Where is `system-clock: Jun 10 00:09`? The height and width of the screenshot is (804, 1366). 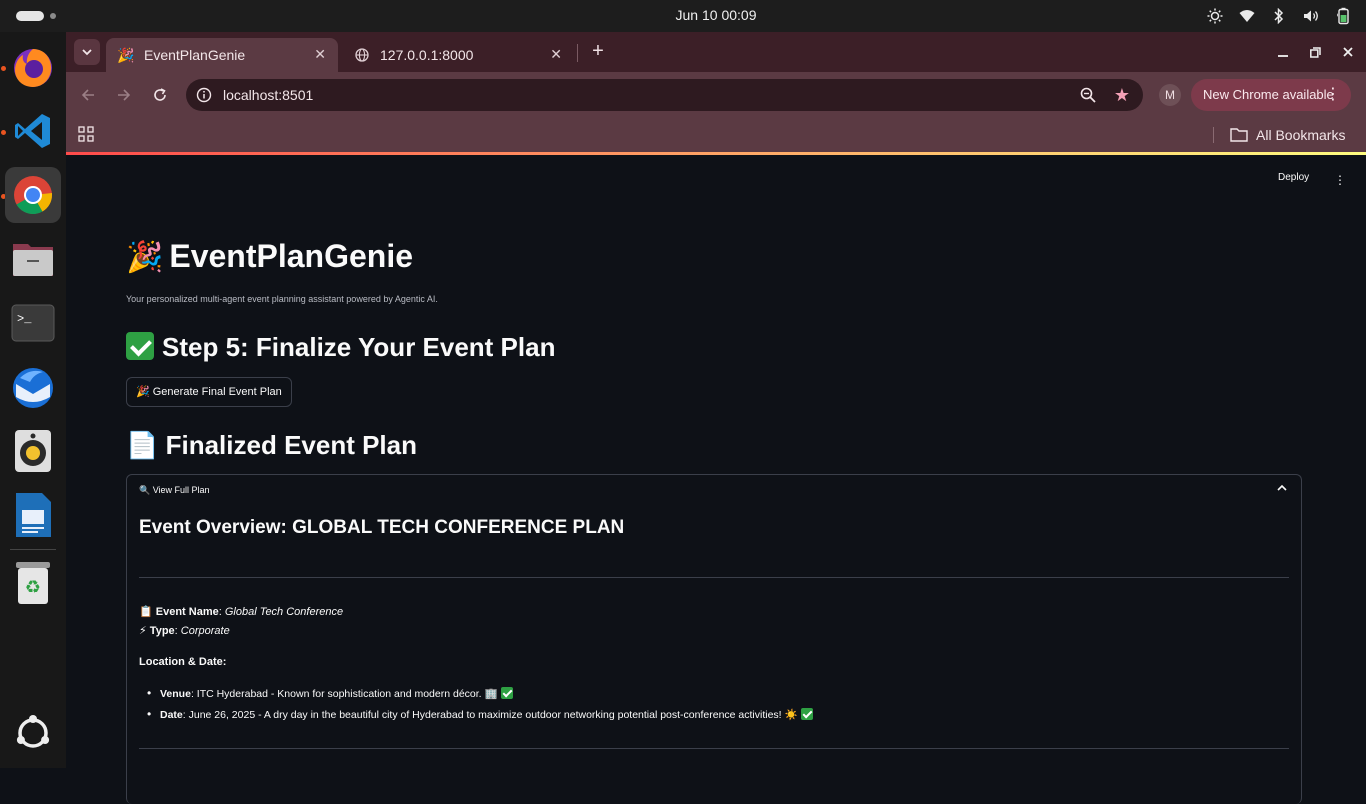 system-clock: Jun 10 00:09 is located at coordinates (683, 16).